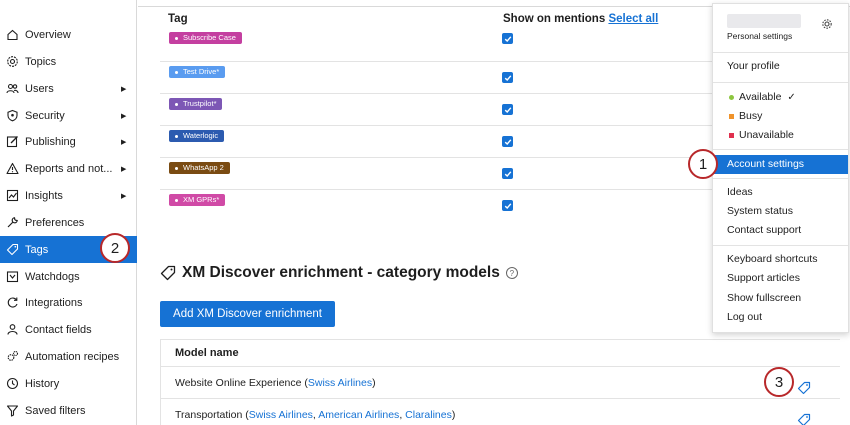 This screenshot has width=850, height=425. Describe the element at coordinates (11, 356) in the screenshot. I see `gears-icon` at that location.